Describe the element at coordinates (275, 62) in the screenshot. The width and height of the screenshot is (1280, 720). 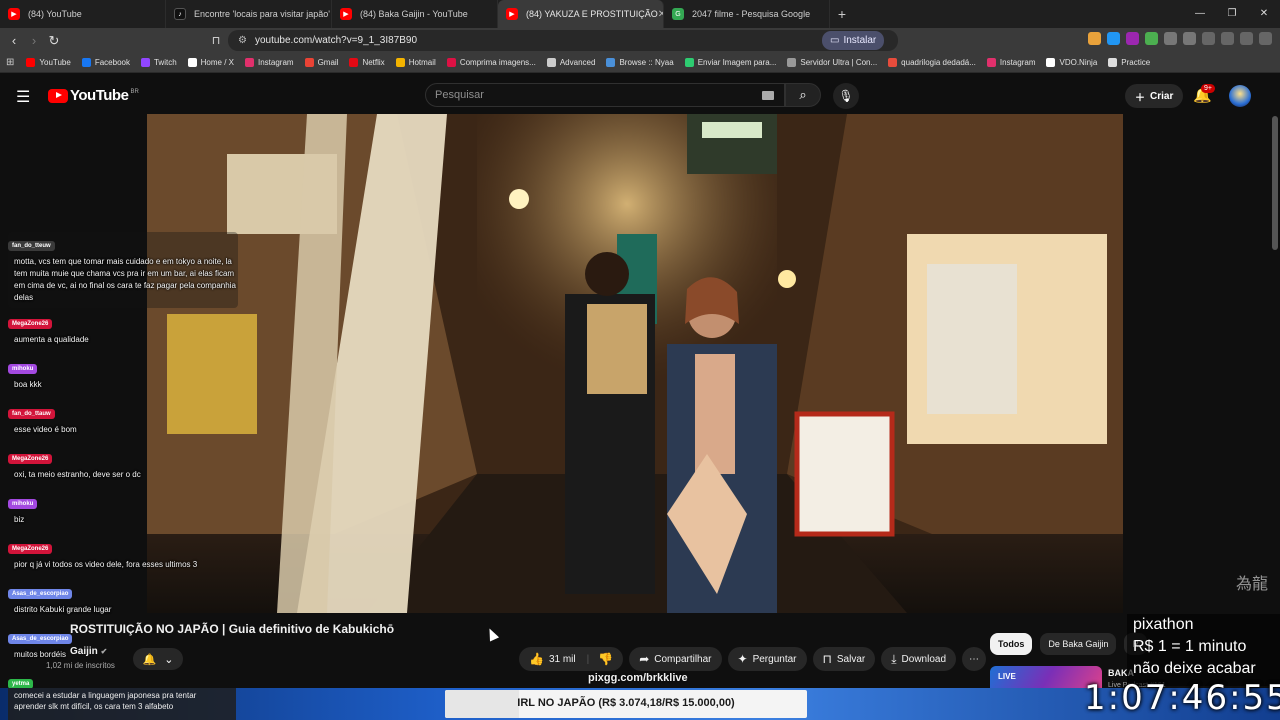
I see `bookmark-label: Instagram` at that location.